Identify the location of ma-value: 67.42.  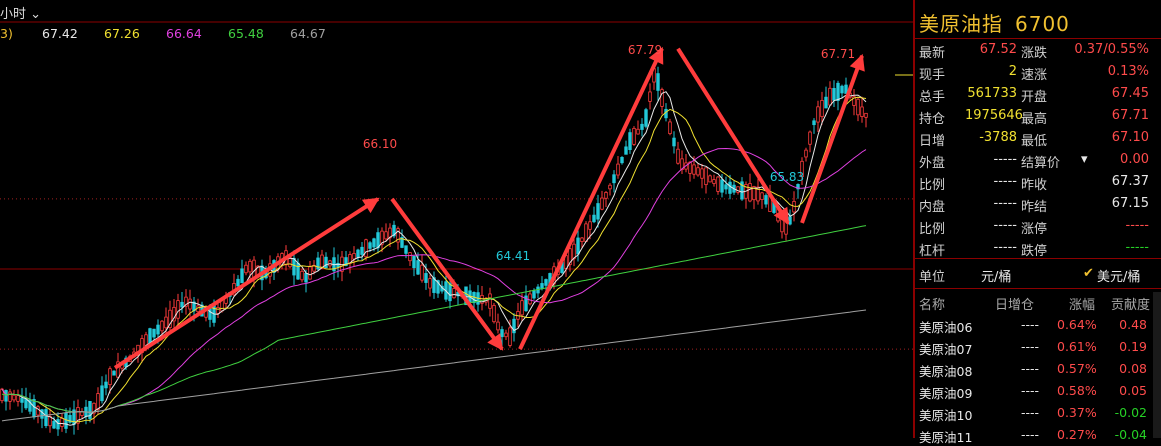
(60, 33).